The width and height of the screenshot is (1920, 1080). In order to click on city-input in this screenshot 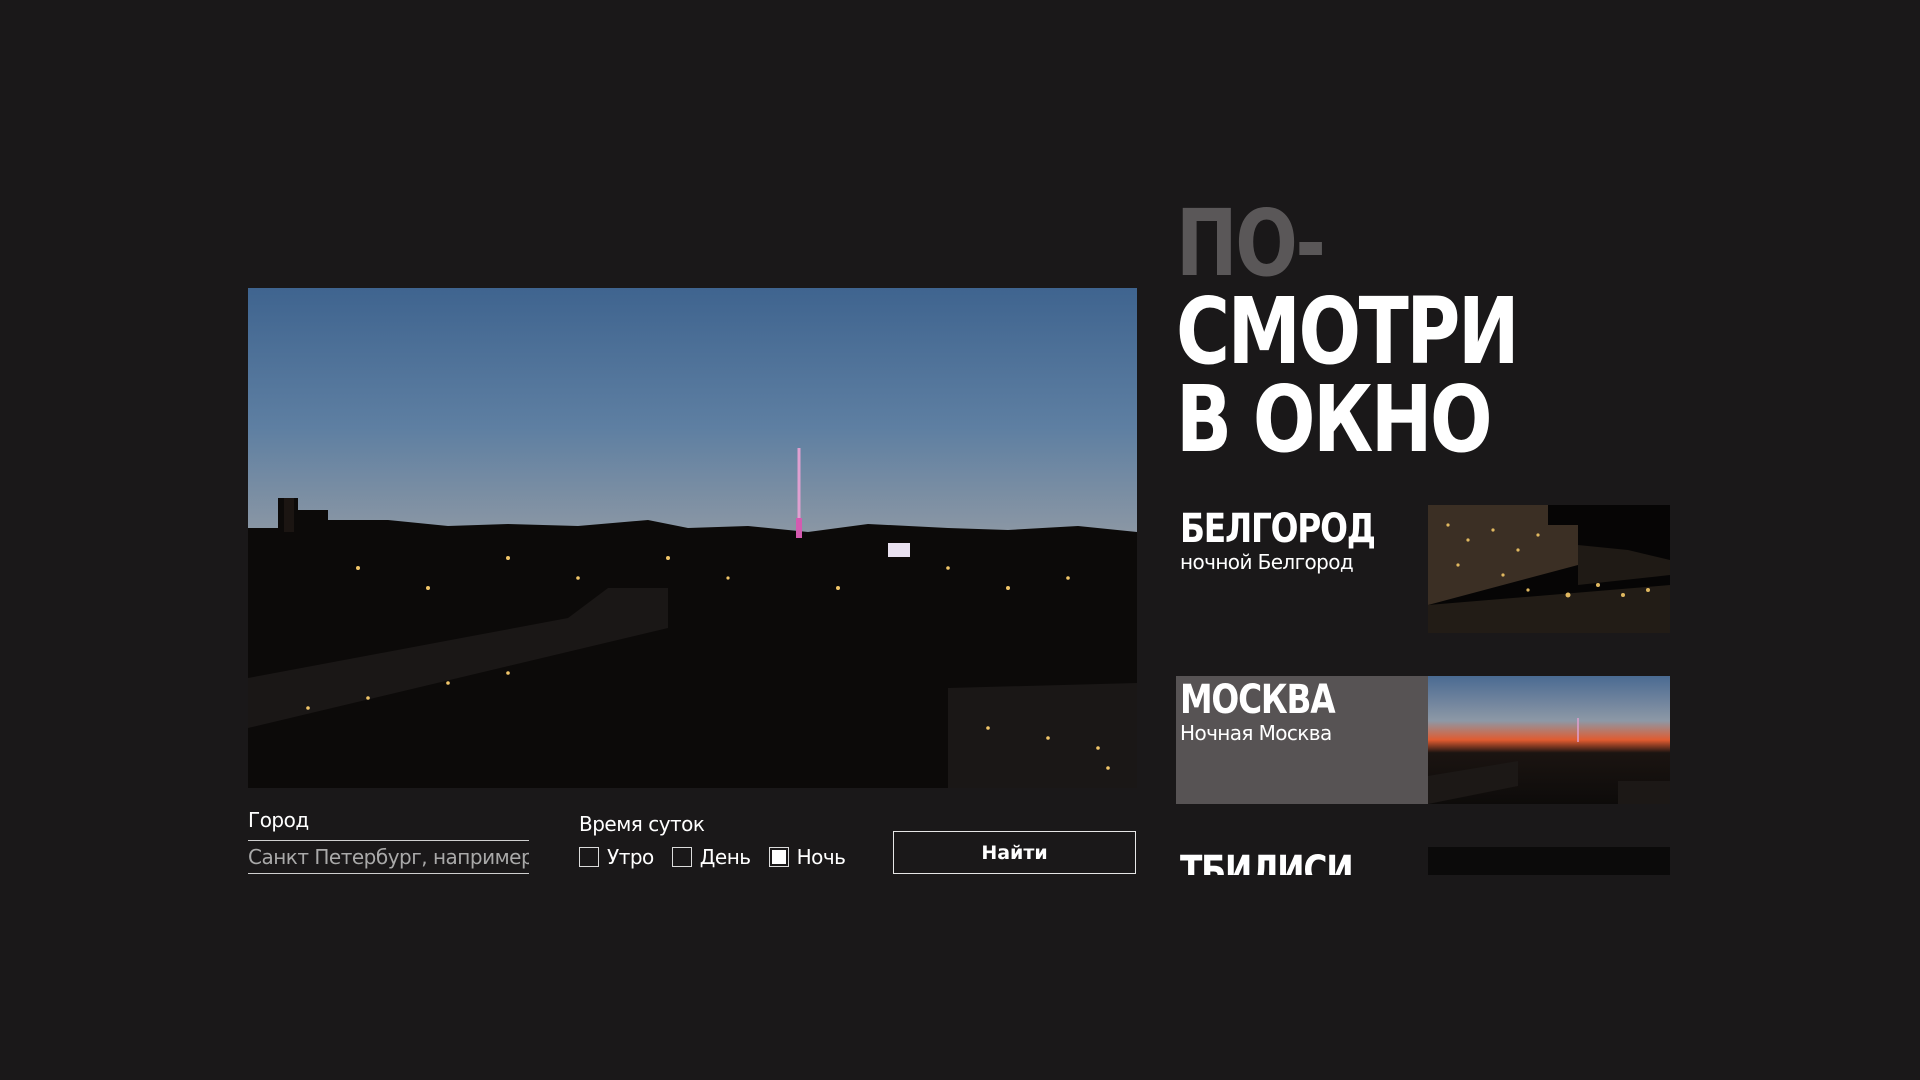, I will do `click(388, 857)`.